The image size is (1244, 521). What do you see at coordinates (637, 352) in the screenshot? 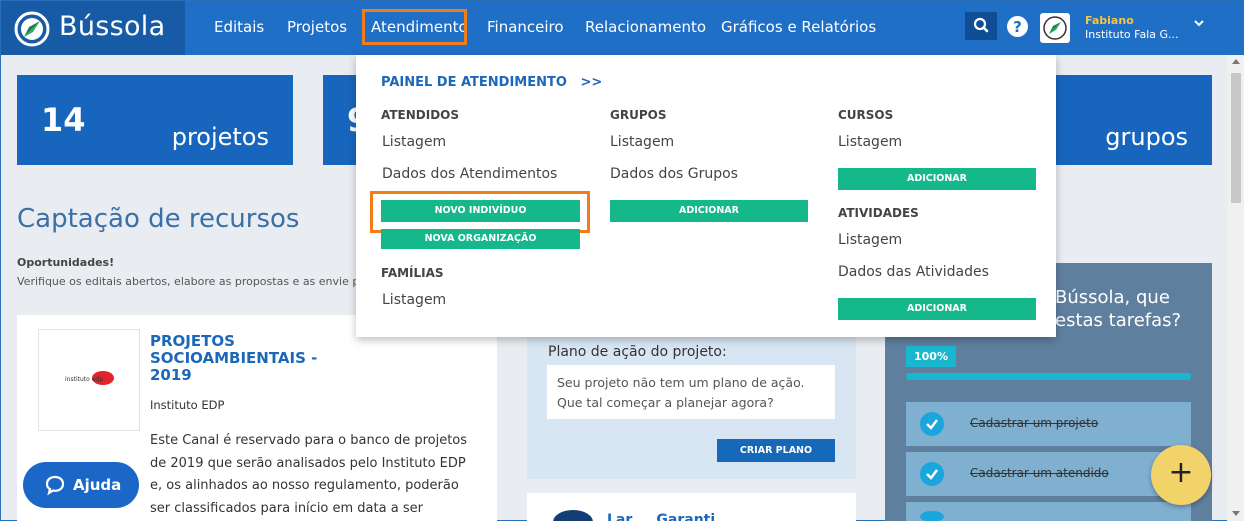
I see `plan-label: Plano de ação do projeto:` at bounding box center [637, 352].